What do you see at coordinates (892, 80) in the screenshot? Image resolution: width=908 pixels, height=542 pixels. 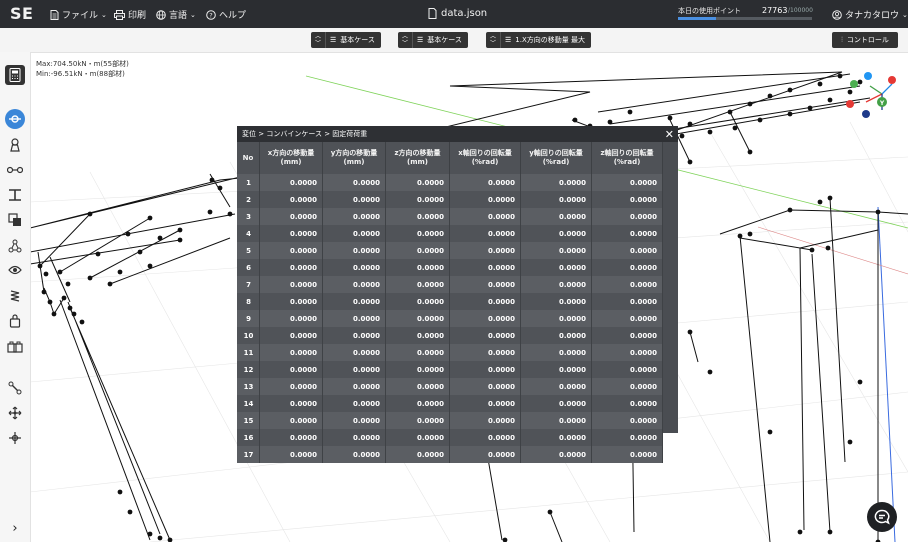 I see `gizmo-x-pos-handle` at bounding box center [892, 80].